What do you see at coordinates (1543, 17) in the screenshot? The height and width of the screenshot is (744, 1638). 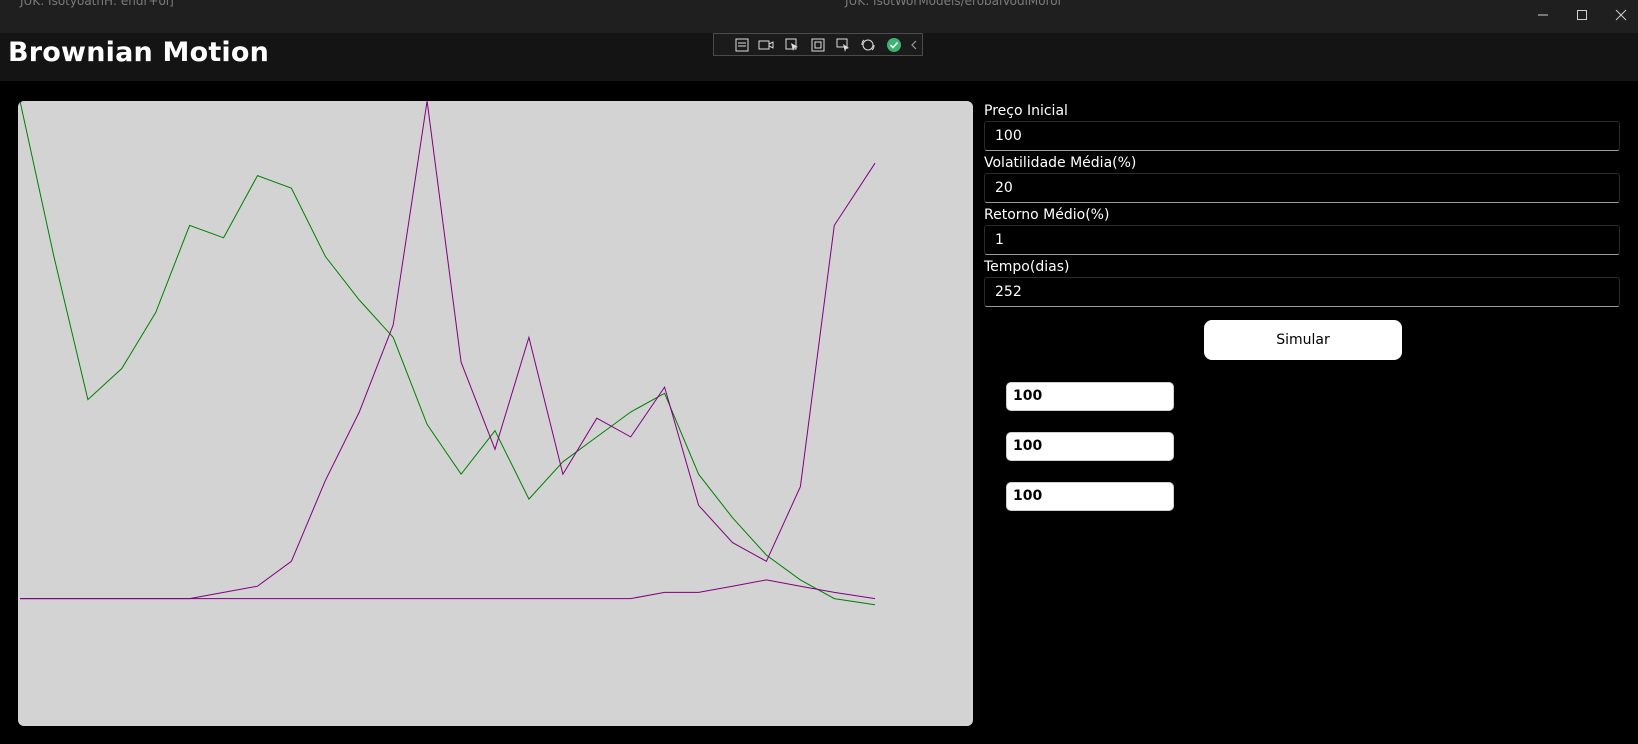 I see `minimize-icon` at bounding box center [1543, 17].